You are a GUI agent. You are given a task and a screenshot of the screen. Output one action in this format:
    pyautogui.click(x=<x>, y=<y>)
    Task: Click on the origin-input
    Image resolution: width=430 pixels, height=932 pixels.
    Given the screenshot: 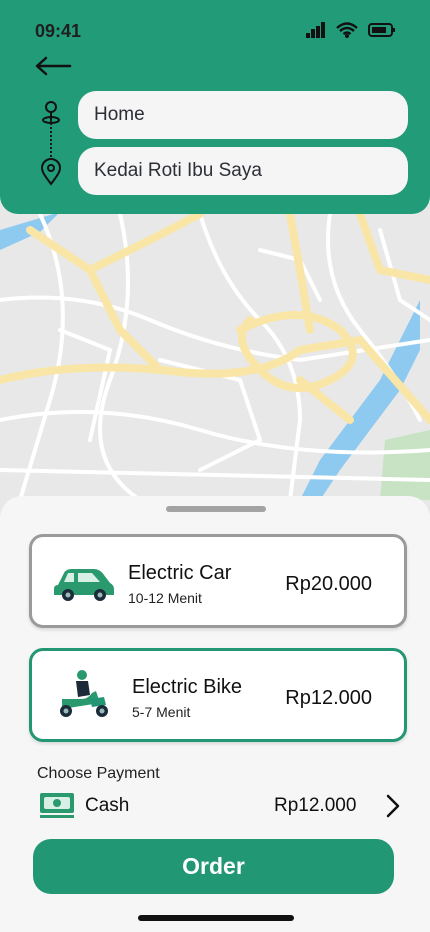 What is the action you would take?
    pyautogui.click(x=243, y=115)
    